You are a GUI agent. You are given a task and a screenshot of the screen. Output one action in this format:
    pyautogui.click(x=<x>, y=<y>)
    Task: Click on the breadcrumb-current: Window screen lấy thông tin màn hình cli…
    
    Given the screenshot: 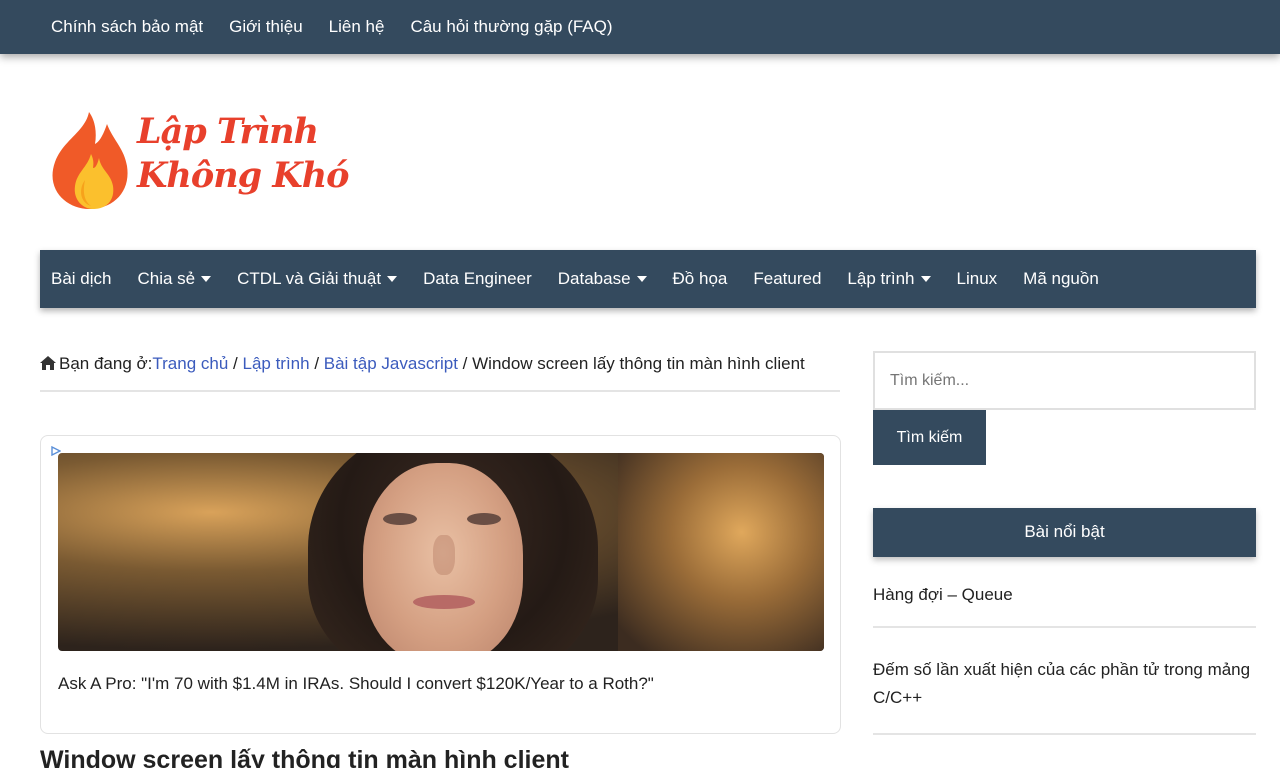 What is the action you would take?
    pyautogui.click(x=638, y=363)
    